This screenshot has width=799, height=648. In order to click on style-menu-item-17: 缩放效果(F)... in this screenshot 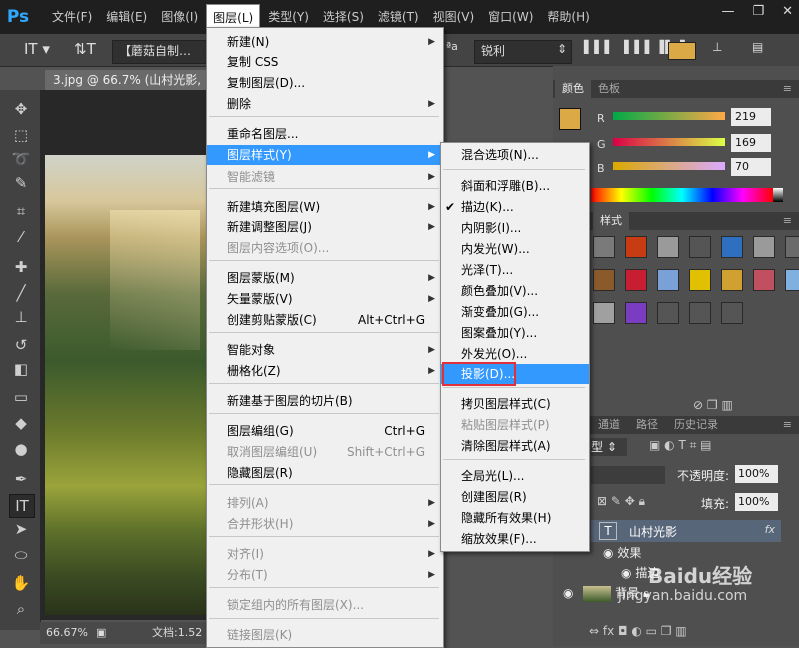, I will do `click(515, 539)`.